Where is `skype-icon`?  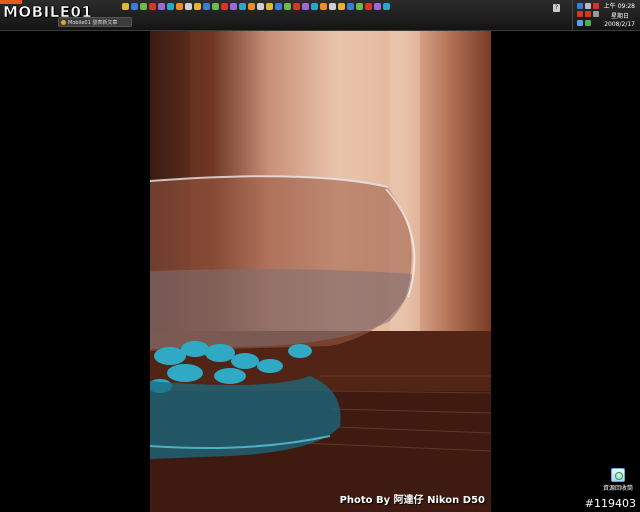 skype-icon is located at coordinates (341, 6).